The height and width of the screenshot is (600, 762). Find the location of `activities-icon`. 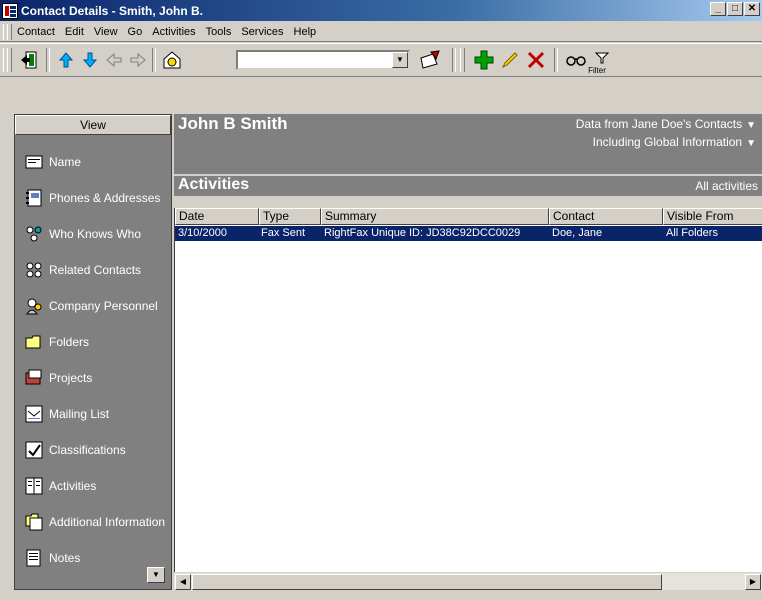

activities-icon is located at coordinates (34, 486).